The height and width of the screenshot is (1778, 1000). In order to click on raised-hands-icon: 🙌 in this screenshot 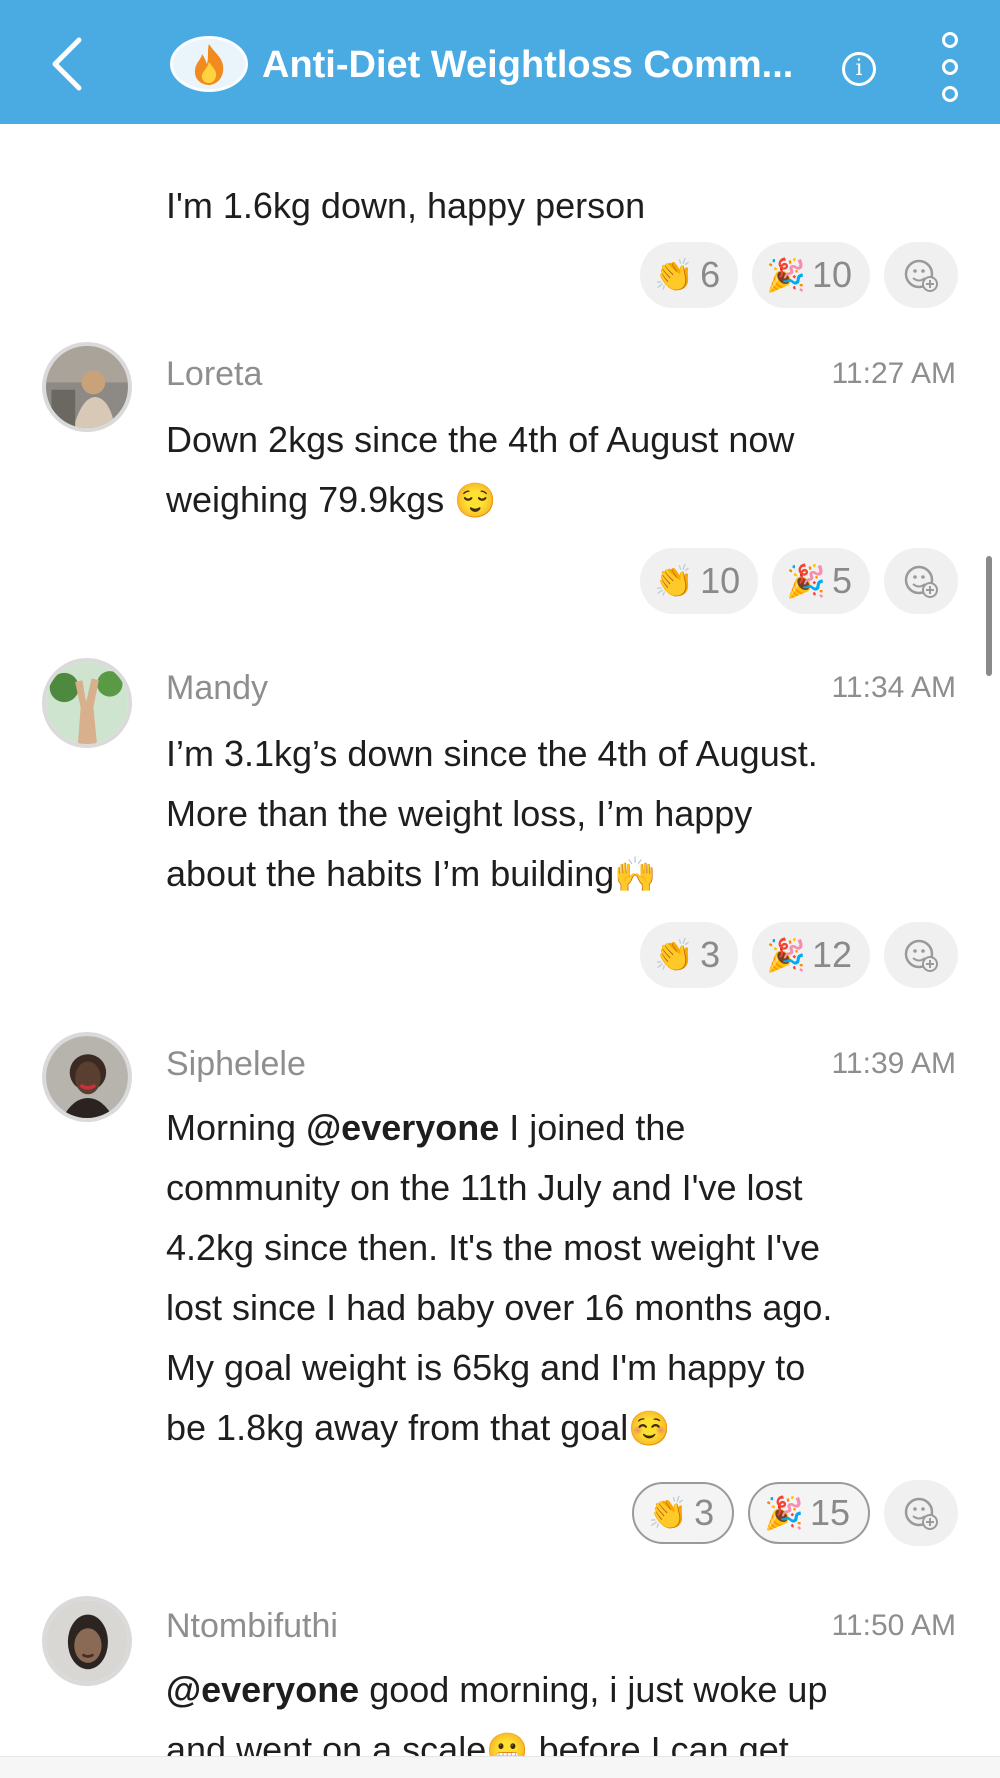, I will do `click(635, 875)`.